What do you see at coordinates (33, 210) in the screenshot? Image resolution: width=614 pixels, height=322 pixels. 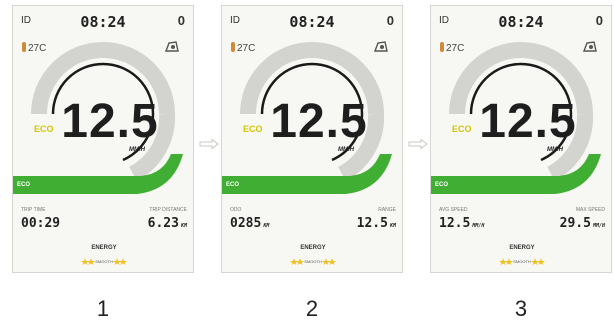 I see `stat-label: TRIP TIME` at bounding box center [33, 210].